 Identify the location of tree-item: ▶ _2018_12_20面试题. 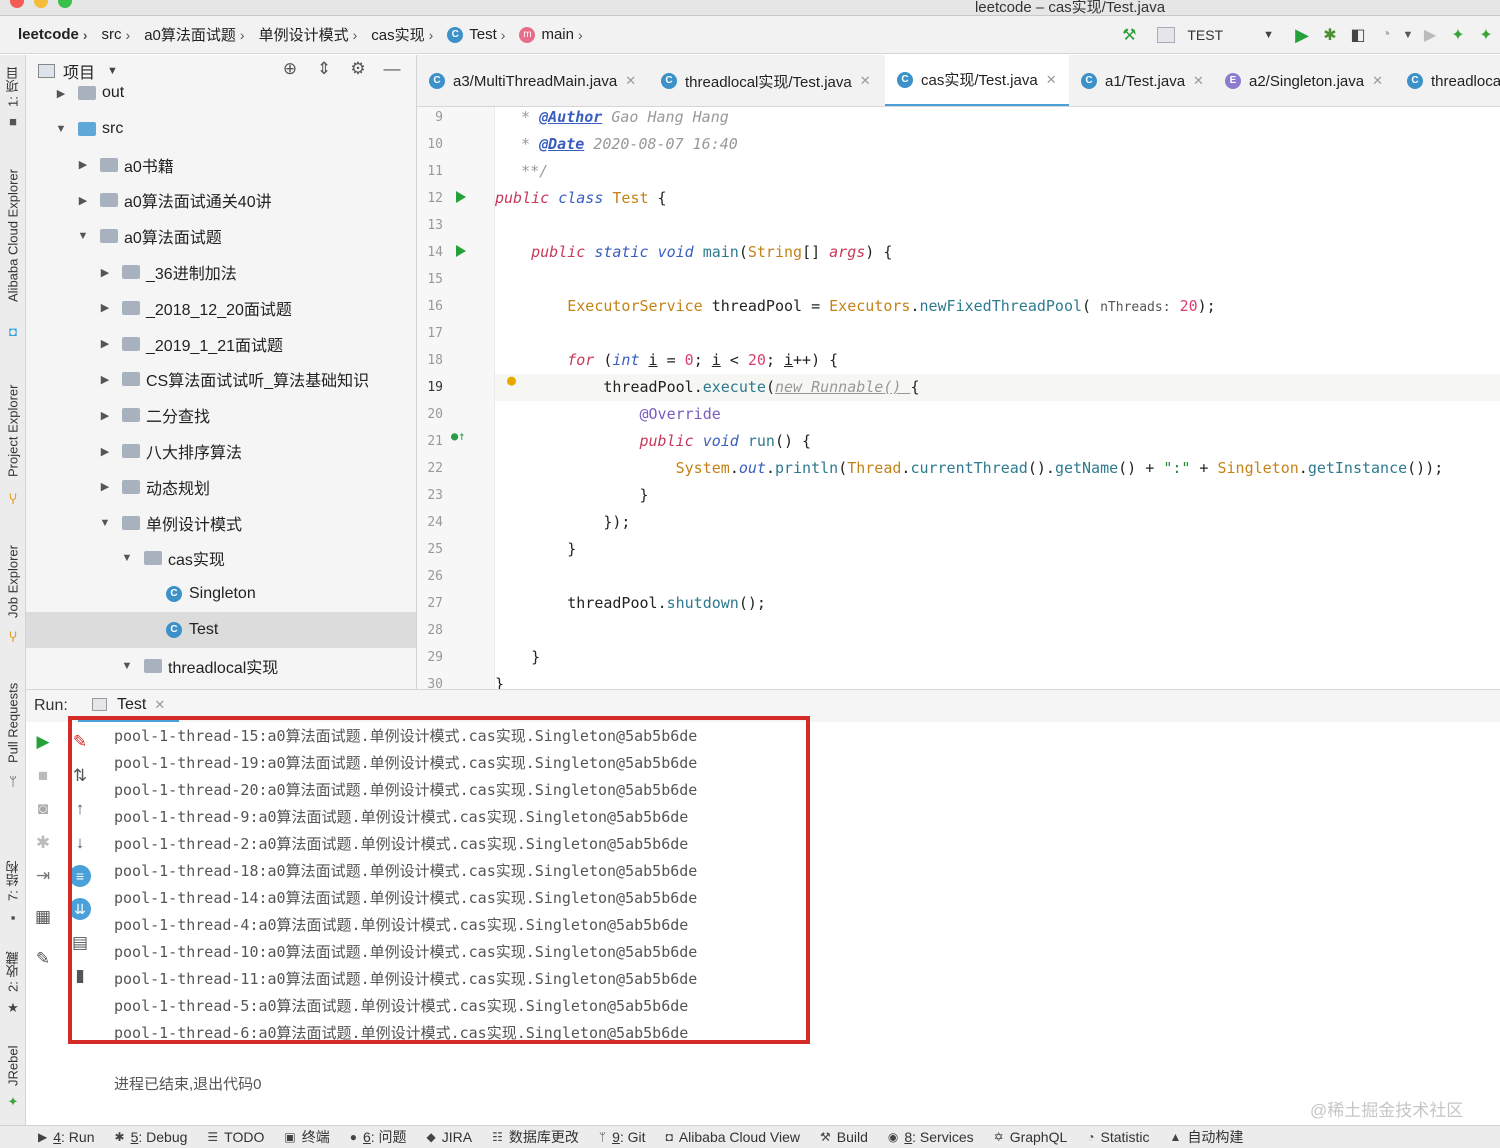
(221, 308).